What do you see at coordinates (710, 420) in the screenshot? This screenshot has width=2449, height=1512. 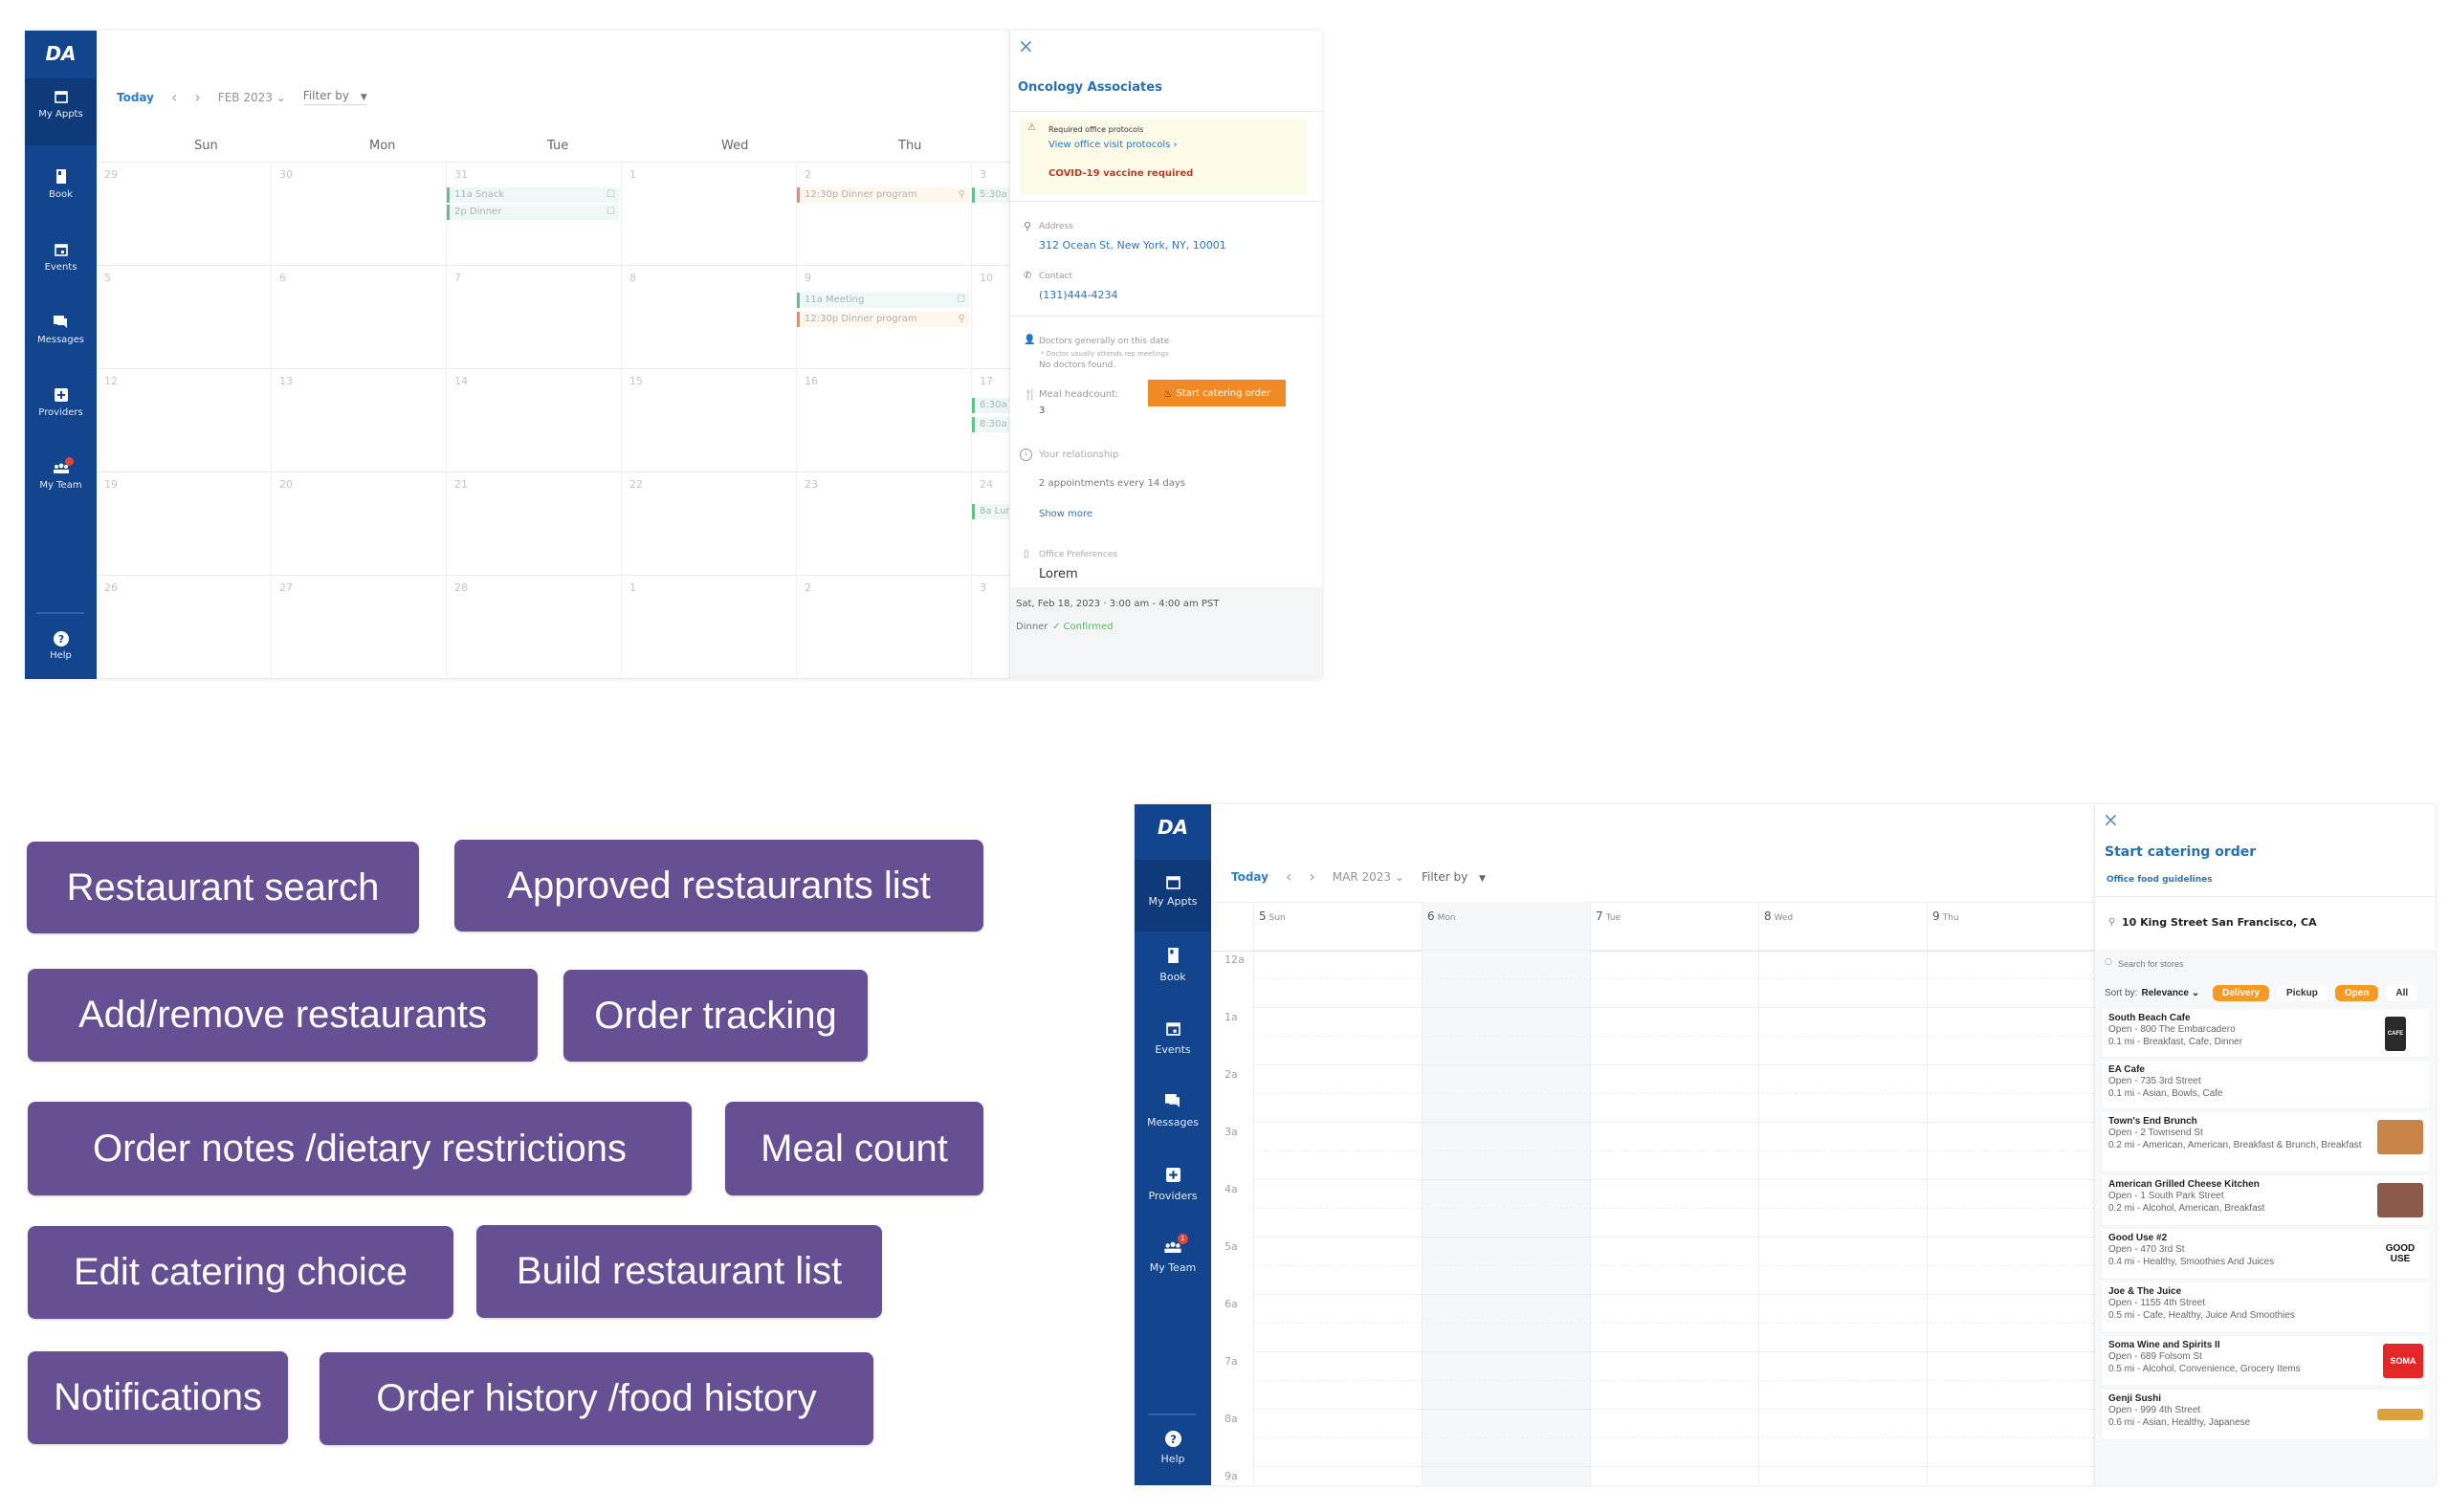 I see `calendar-day-cell: 15` at bounding box center [710, 420].